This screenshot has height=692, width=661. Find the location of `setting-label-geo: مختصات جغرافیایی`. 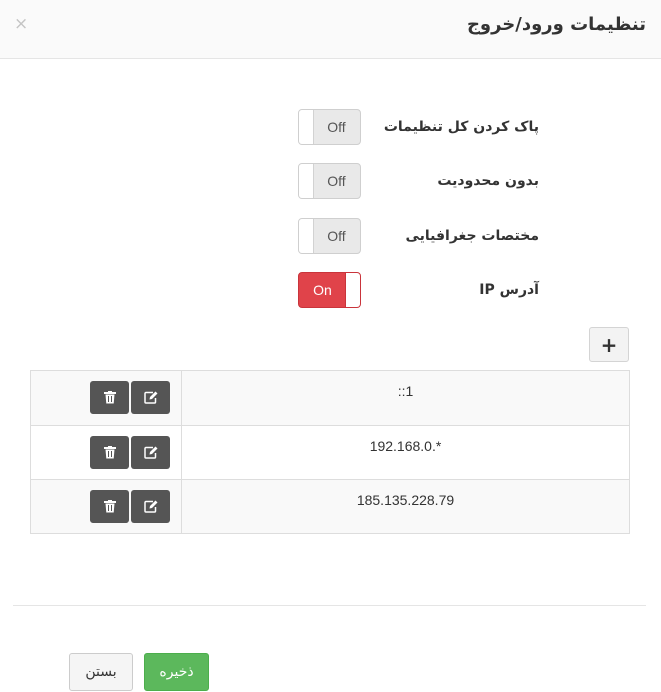

setting-label-geo: مختصات جغرافیایی is located at coordinates (472, 236).